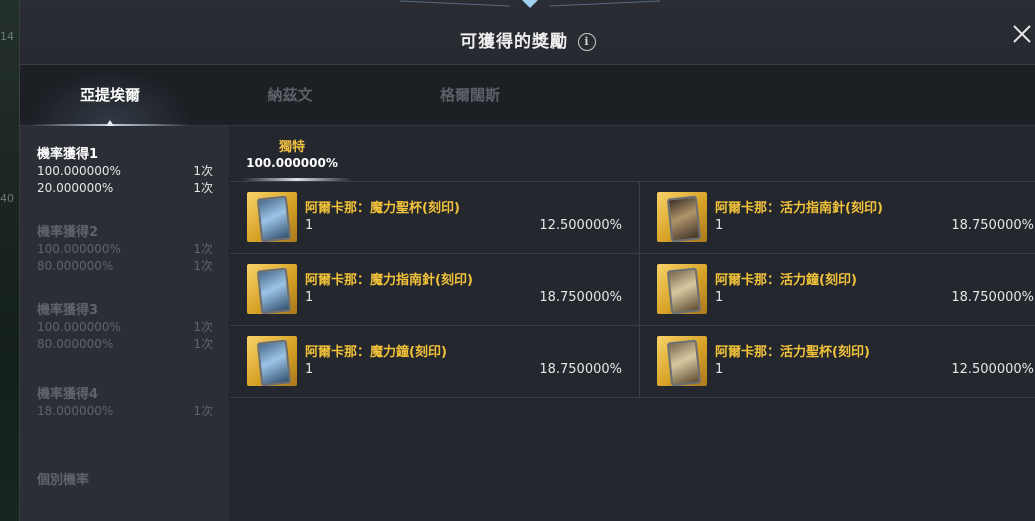 This screenshot has height=521, width=1035. Describe the element at coordinates (63, 478) in the screenshot. I see `individual-probability-link: 個別機率` at that location.